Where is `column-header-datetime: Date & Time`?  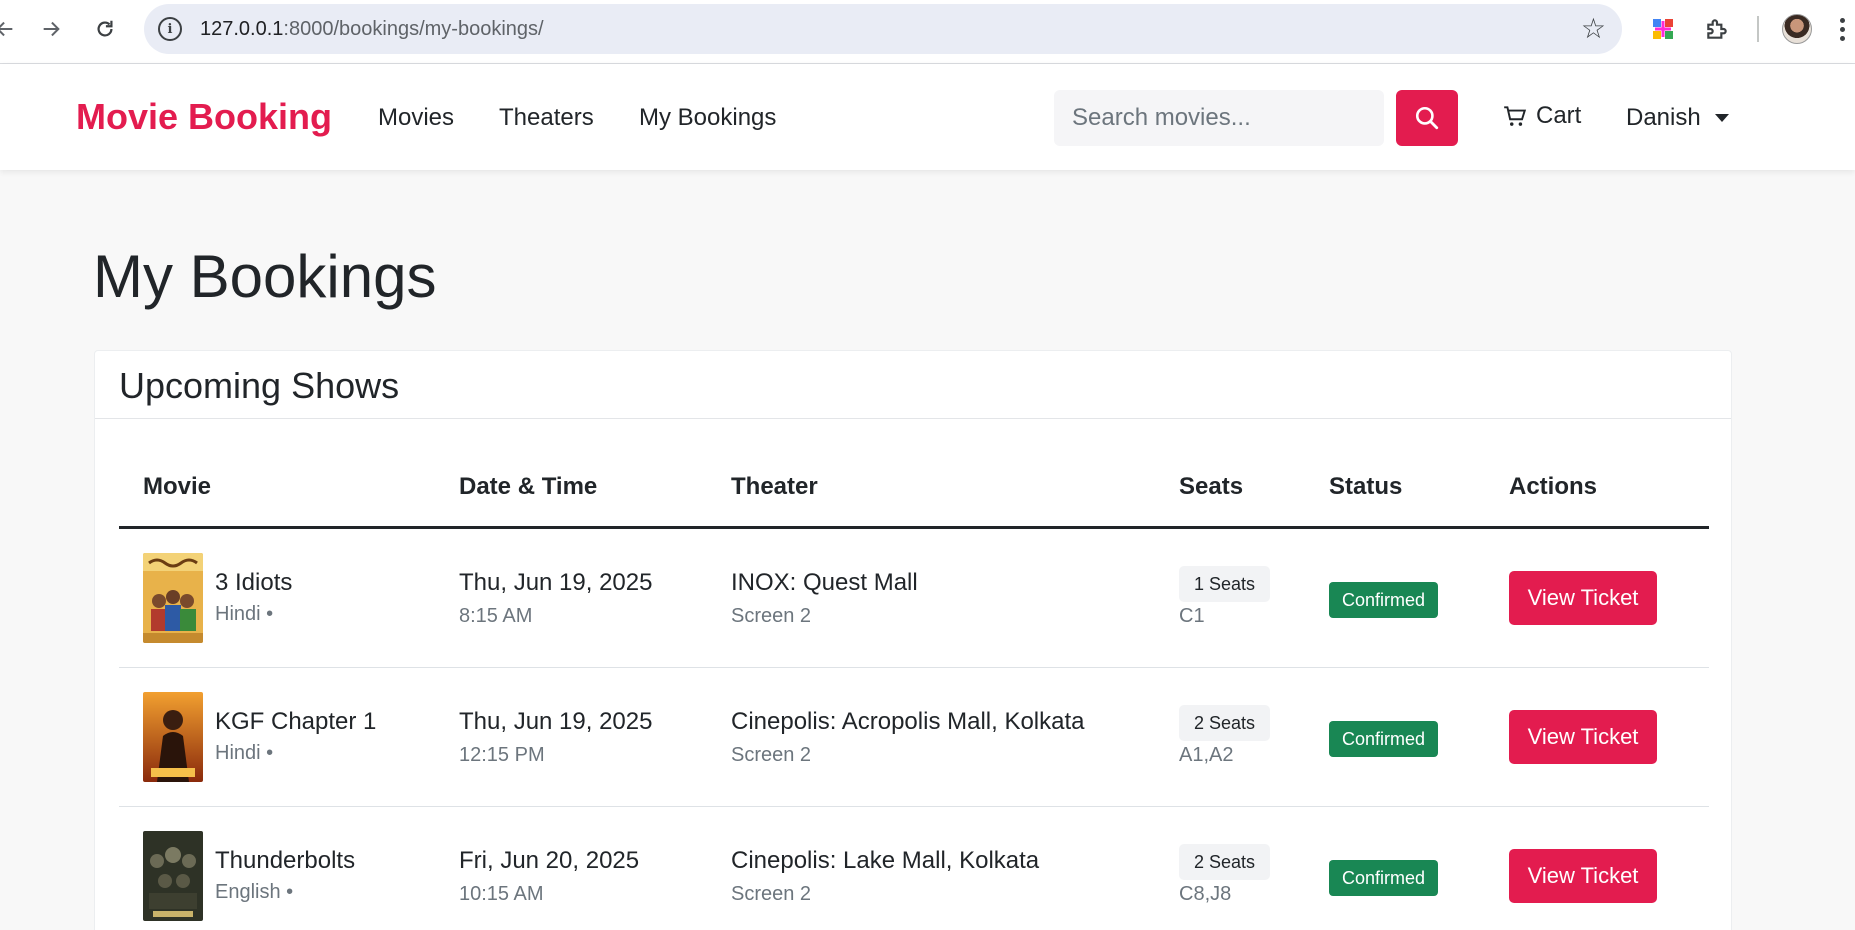
column-header-datetime: Date & Time is located at coordinates (528, 486).